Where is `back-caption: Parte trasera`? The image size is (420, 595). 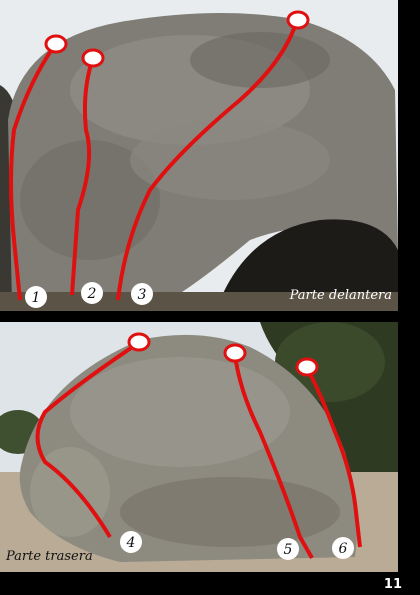
back-caption: Parte trasera is located at coordinates (49, 556).